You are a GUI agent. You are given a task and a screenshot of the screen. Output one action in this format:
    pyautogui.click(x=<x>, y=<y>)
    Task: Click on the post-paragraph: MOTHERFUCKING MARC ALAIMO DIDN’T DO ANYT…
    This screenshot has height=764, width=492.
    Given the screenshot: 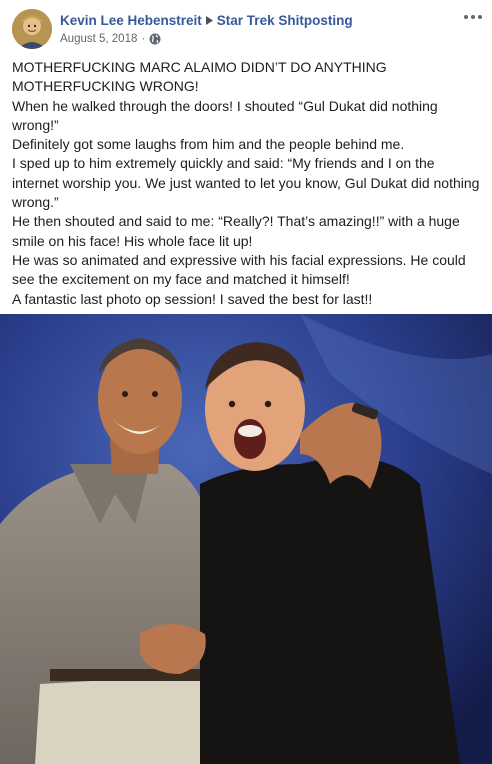 What is the action you would take?
    pyautogui.click(x=199, y=77)
    